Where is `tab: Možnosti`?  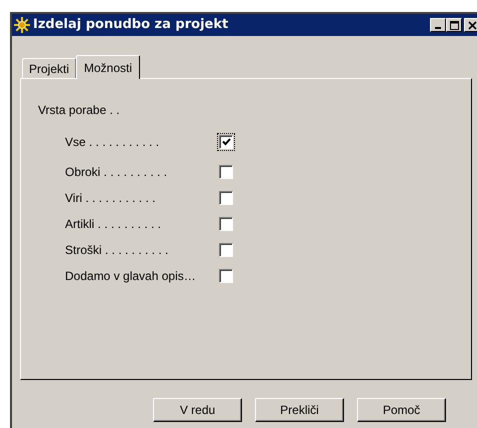
tab: Možnosti is located at coordinates (108, 67).